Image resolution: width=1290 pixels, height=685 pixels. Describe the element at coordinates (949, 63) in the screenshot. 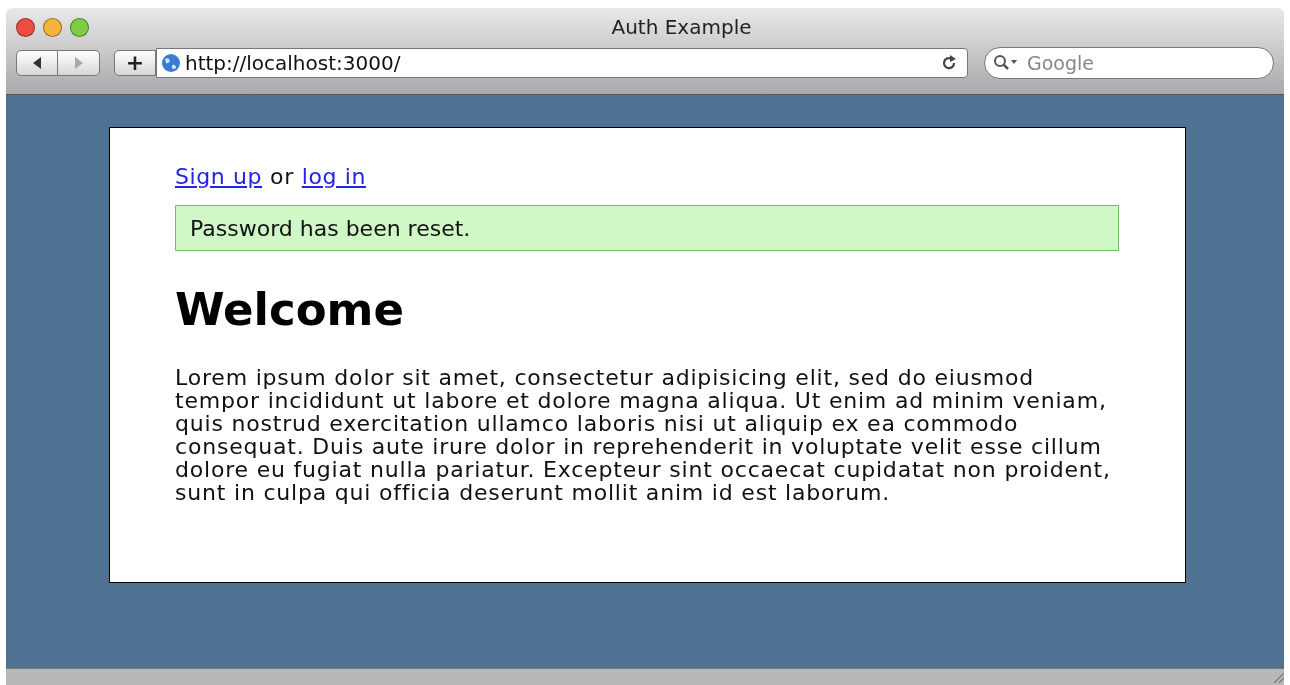

I see `reload-icon` at that location.